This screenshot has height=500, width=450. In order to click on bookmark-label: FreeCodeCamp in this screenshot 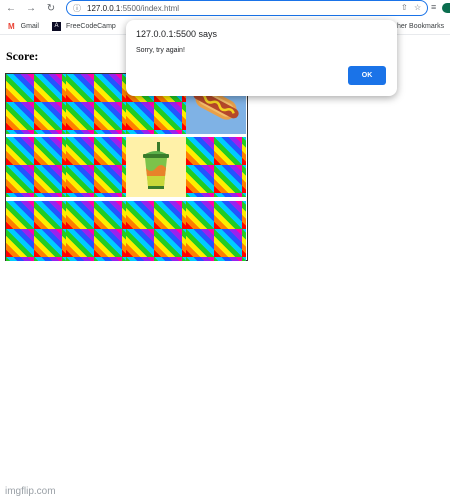, I will do `click(91, 26)`.